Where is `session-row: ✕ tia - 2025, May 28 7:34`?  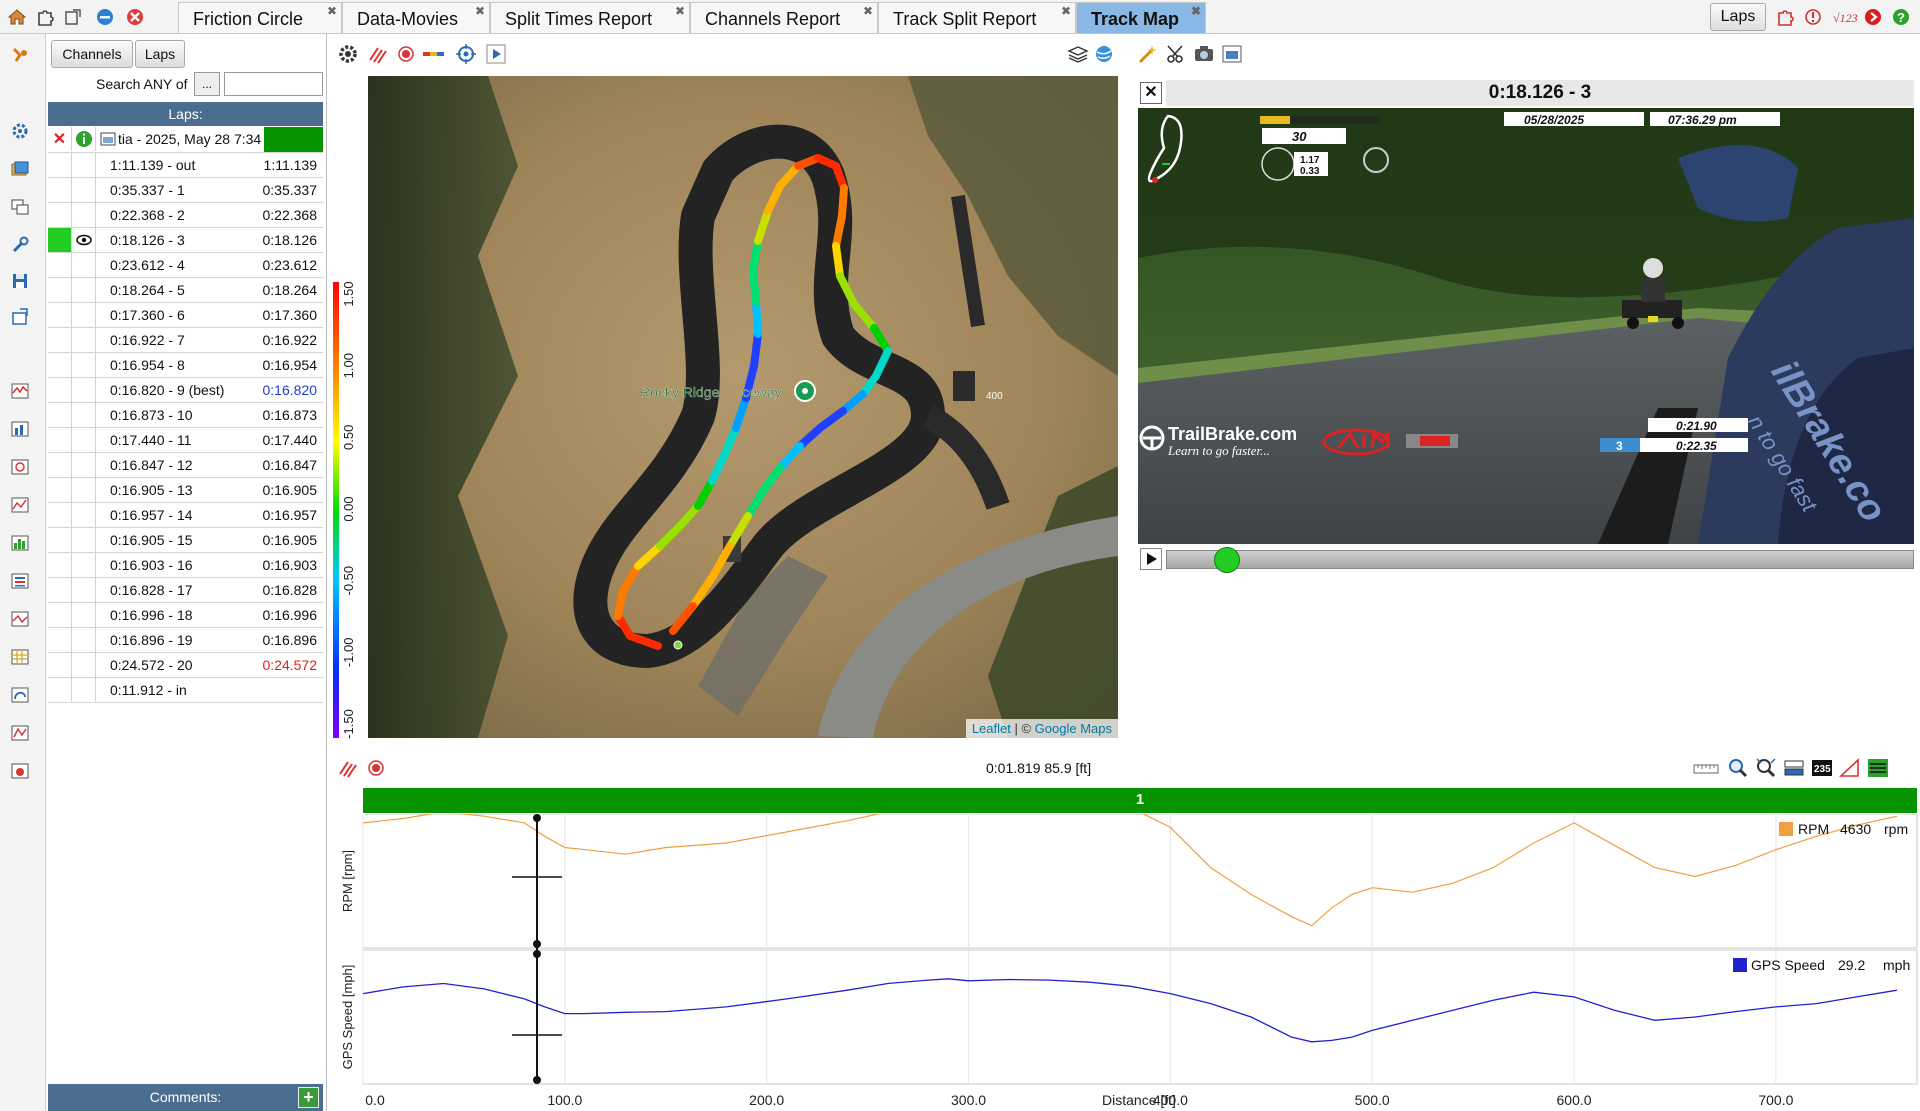 session-row: ✕ tia - 2025, May 28 7:34 is located at coordinates (185, 140).